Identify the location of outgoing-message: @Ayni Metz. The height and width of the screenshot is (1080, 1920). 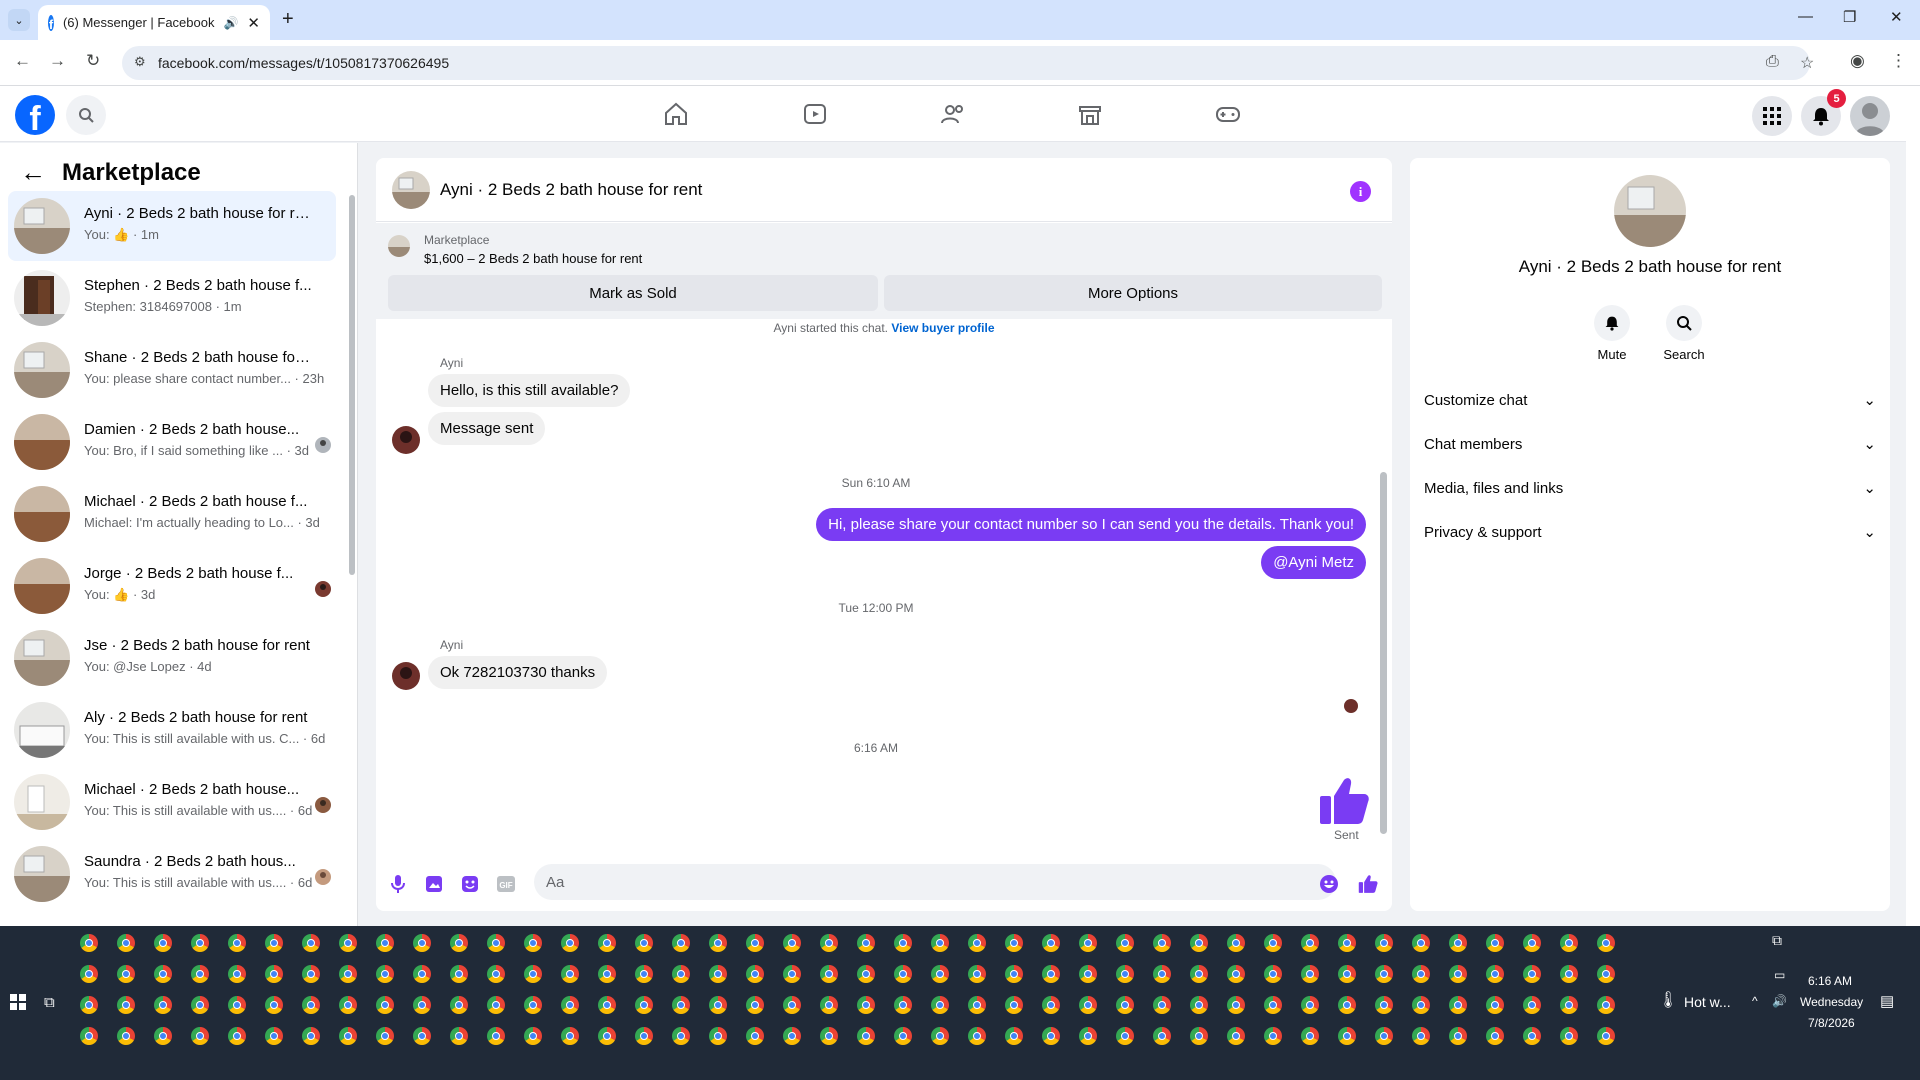
(1313, 562).